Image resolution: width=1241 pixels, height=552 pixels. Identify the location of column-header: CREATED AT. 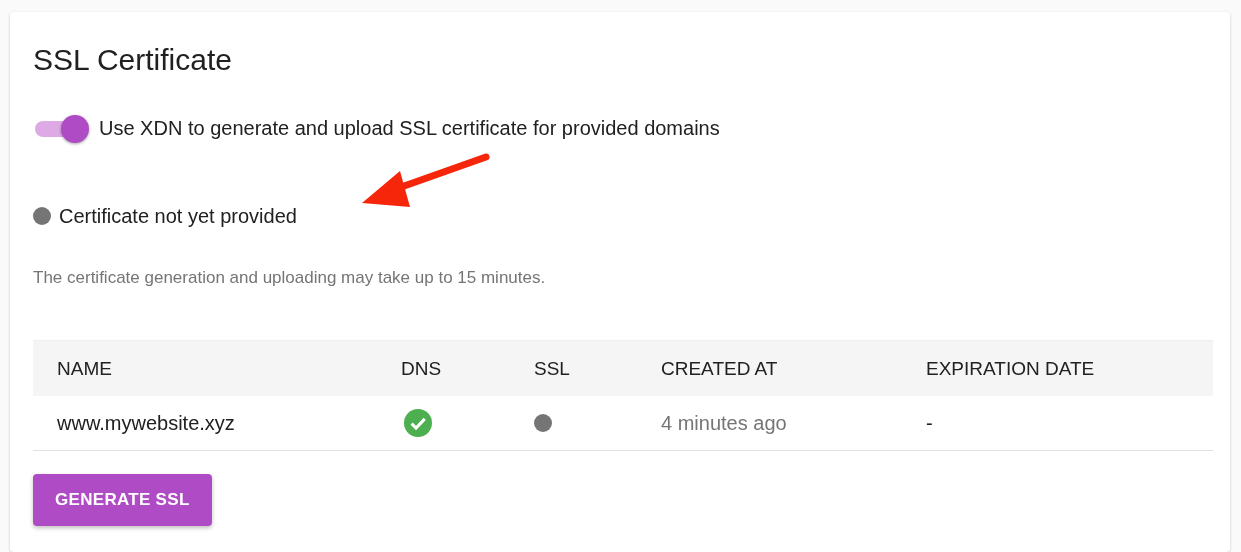
(720, 368).